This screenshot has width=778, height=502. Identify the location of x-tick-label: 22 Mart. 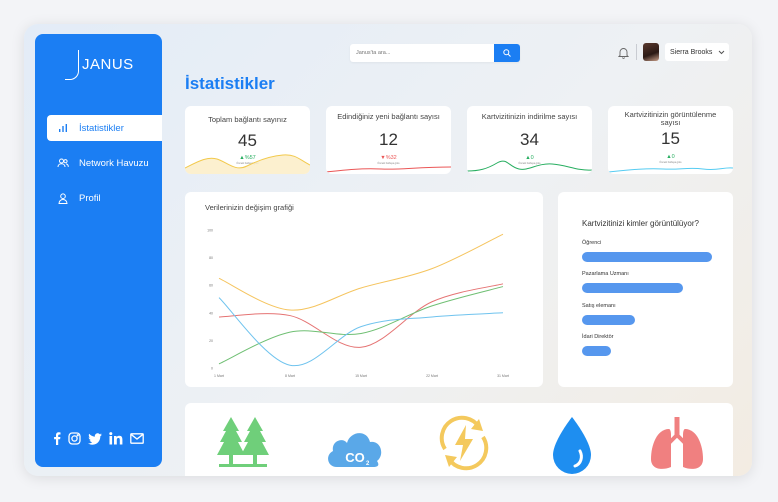
(432, 376).